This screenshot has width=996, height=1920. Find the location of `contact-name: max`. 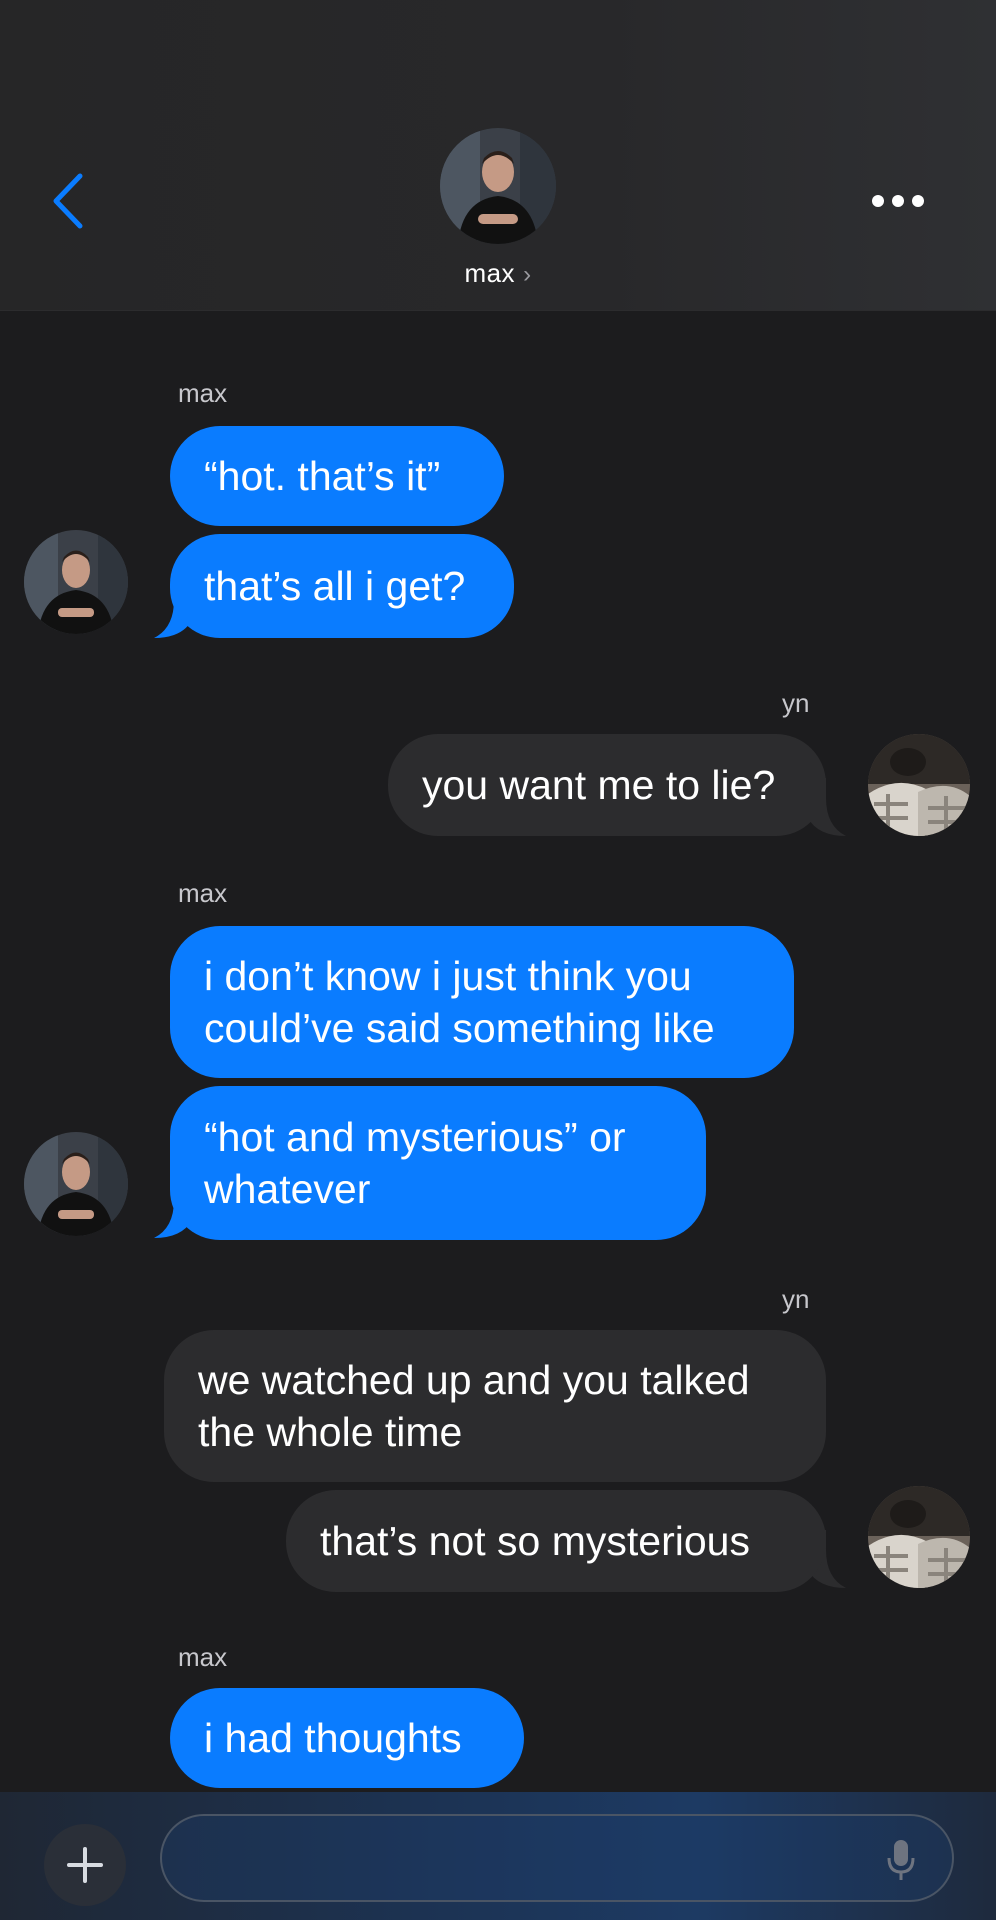

contact-name: max is located at coordinates (490, 273).